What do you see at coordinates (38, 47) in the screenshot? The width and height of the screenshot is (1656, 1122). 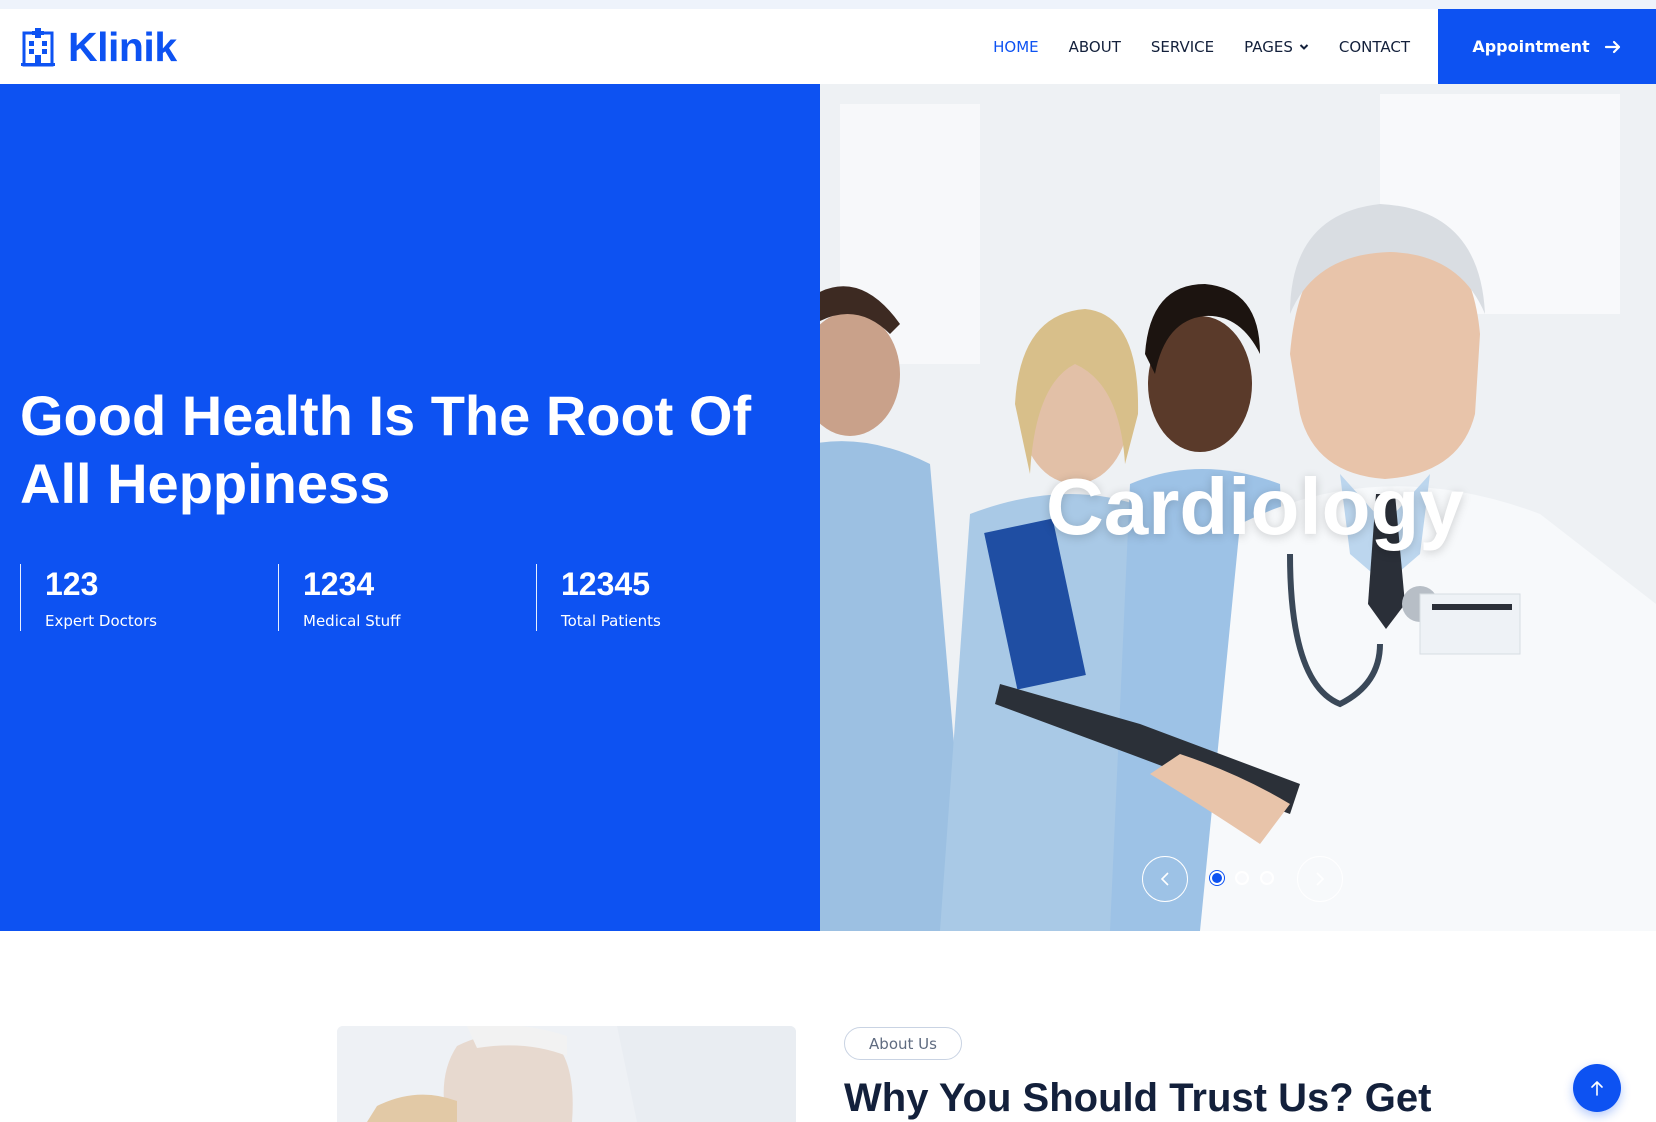 I see `hospital-building-icon` at bounding box center [38, 47].